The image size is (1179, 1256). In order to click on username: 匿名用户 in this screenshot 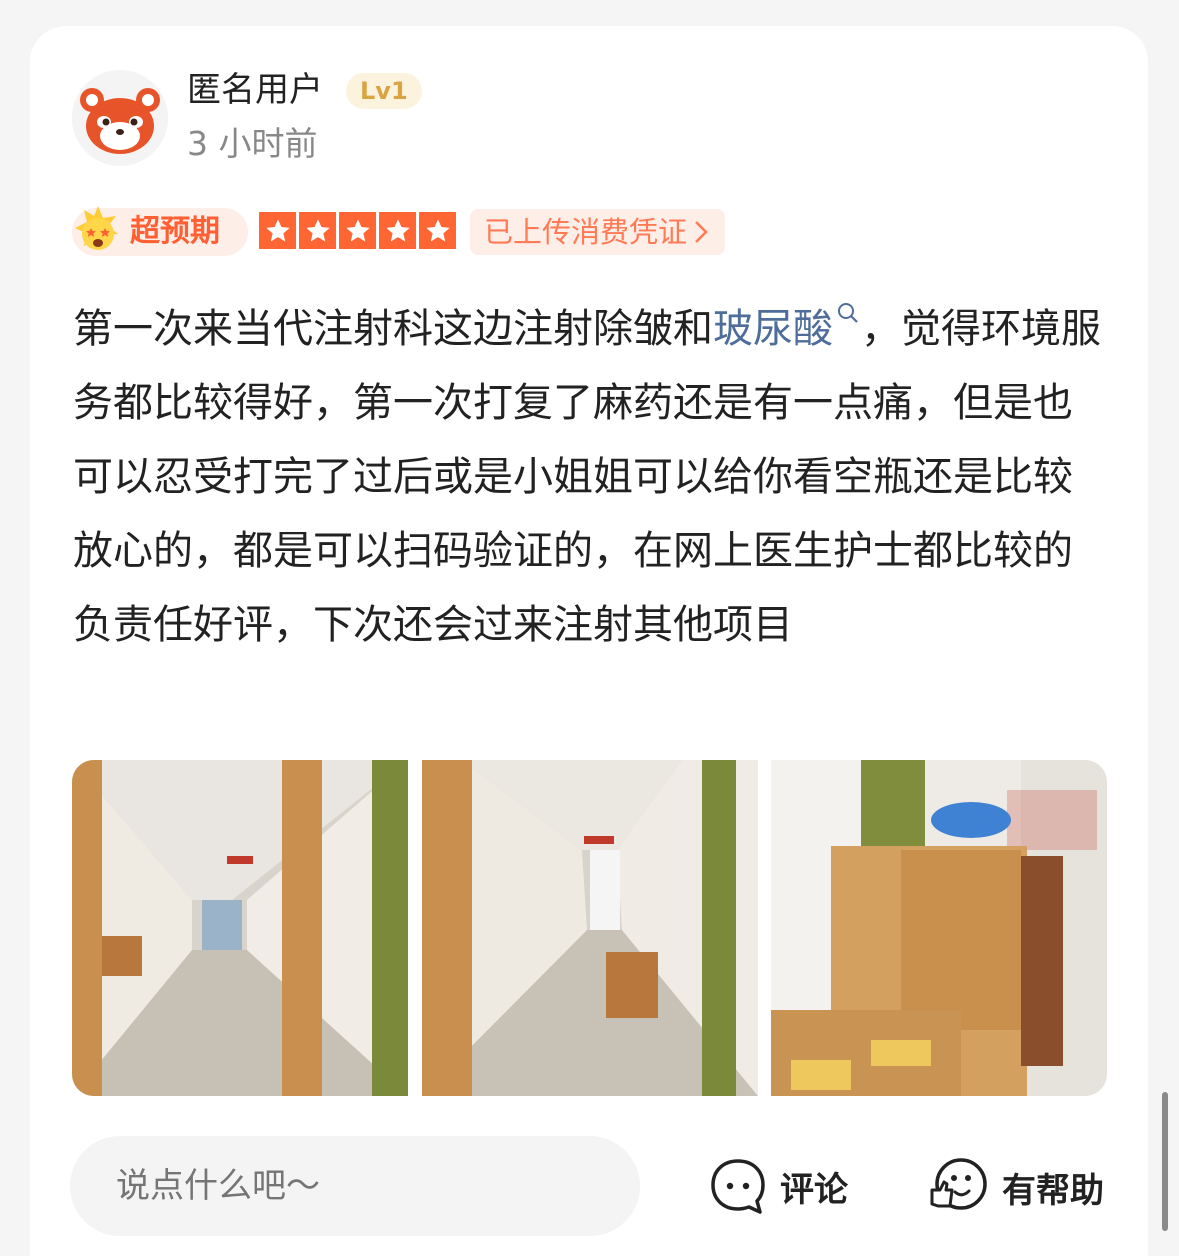, I will do `click(255, 90)`.